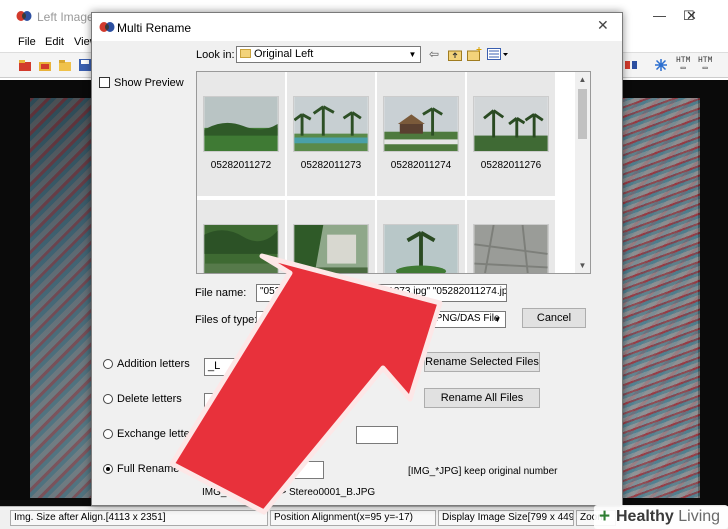 The width and height of the screenshot is (728, 529). What do you see at coordinates (234, 367) in the screenshot?
I see `addition-letters-input: _L` at bounding box center [234, 367].